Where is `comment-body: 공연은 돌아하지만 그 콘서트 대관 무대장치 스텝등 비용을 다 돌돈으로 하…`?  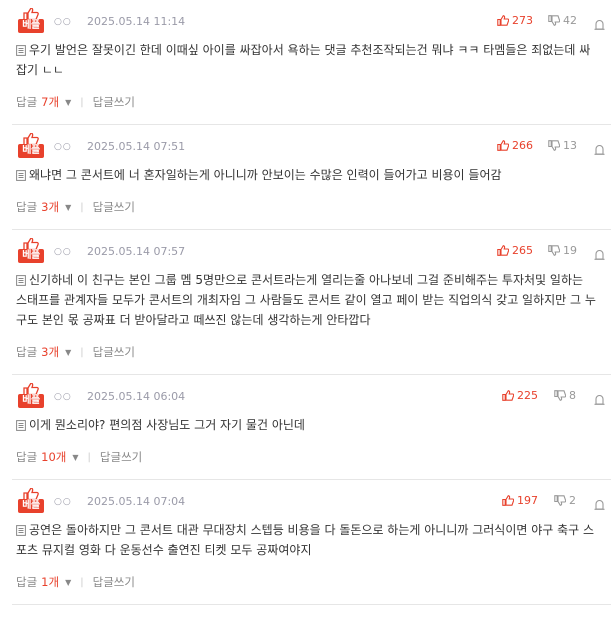
comment-body: 공연은 돌아하지만 그 콘서트 대관 무대장치 스텝등 비용을 다 돌돈으로 하… is located at coordinates (305, 540).